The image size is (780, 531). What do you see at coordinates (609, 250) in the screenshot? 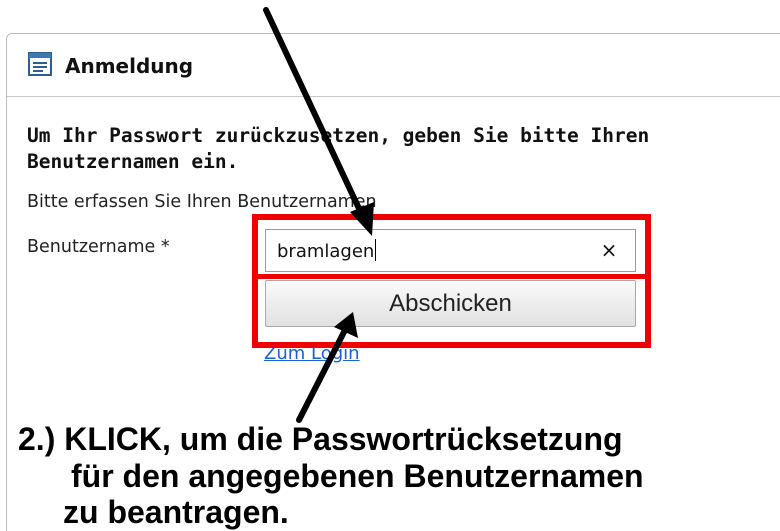
I see `clear-input-icon: ×` at bounding box center [609, 250].